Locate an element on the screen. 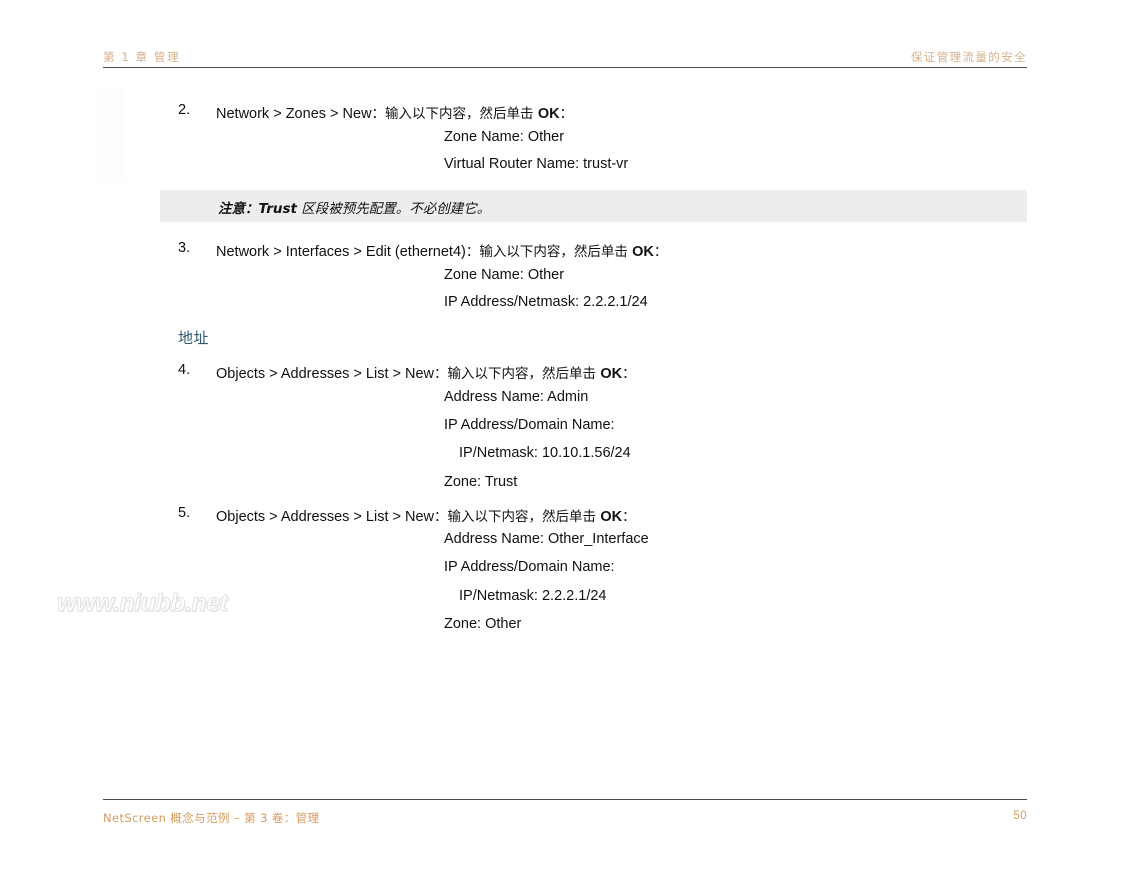  note-highlight-term: Trust is located at coordinates (277, 209).